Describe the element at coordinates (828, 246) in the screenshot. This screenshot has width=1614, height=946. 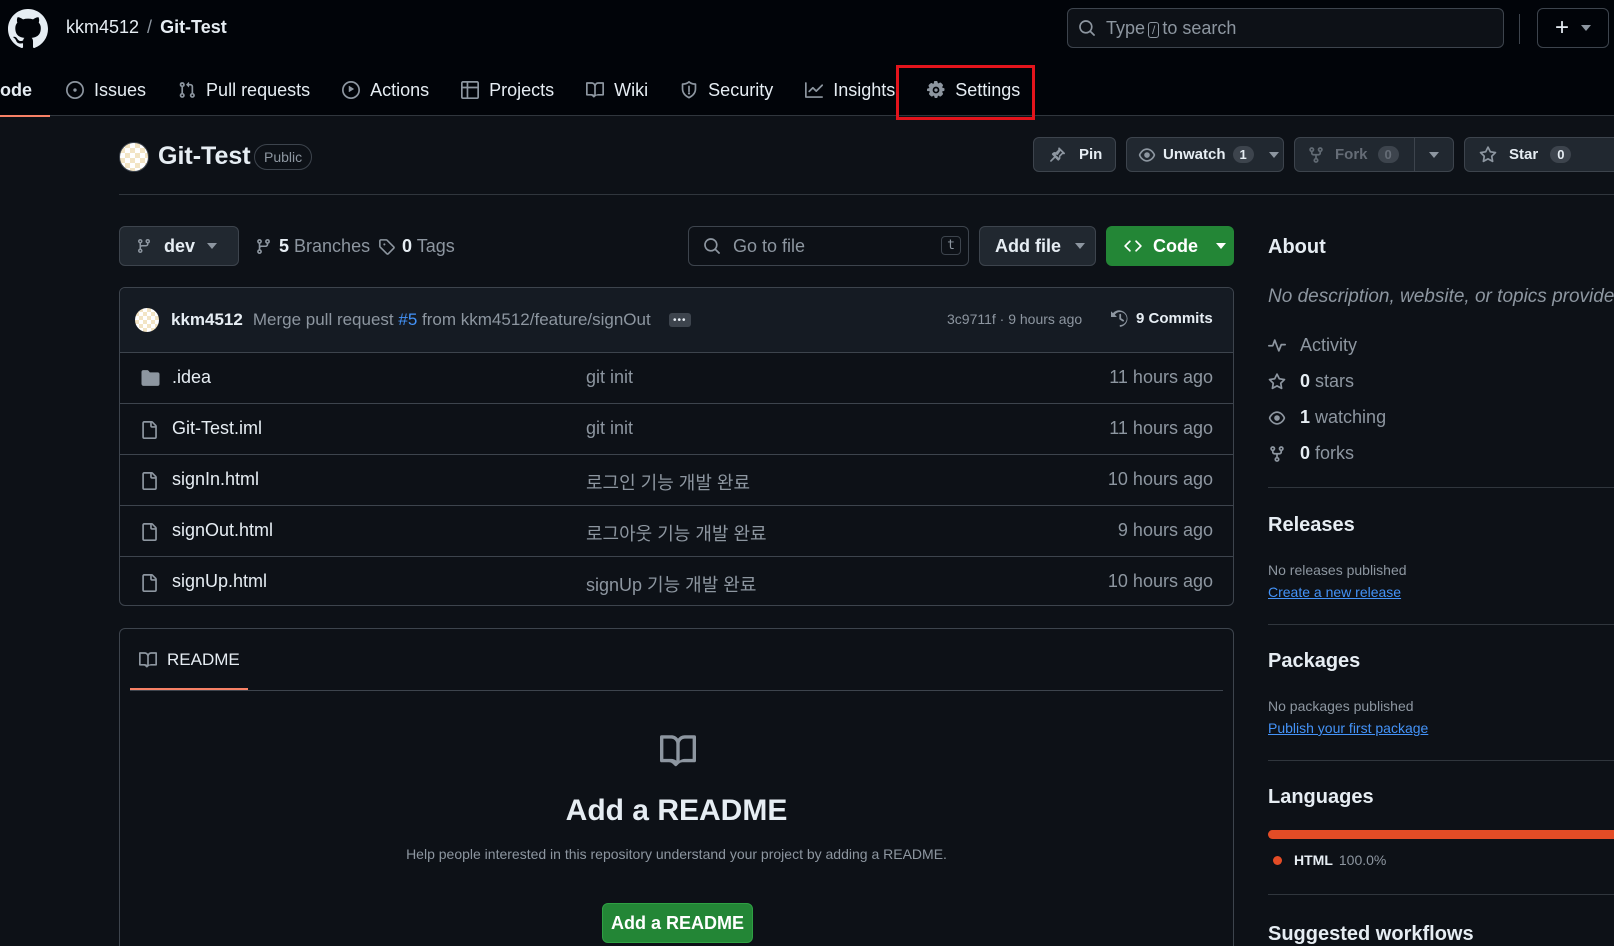
I see `go-to-file-input: Go to file t` at that location.